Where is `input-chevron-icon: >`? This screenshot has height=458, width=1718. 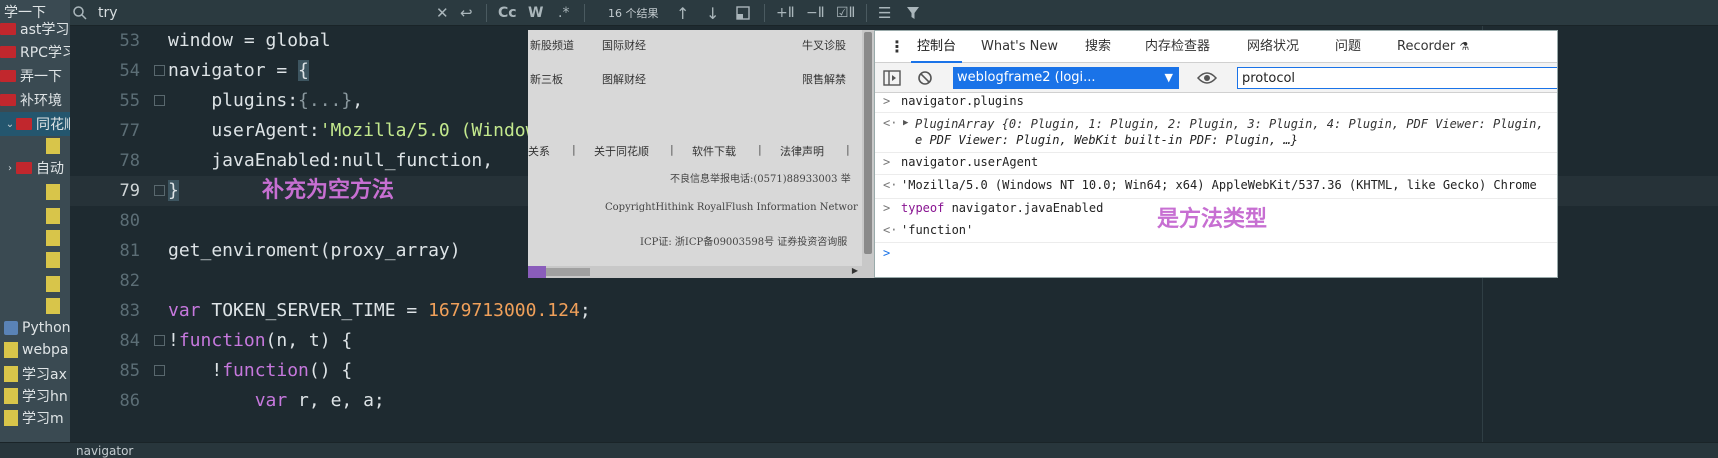
input-chevron-icon: > is located at coordinates (887, 101).